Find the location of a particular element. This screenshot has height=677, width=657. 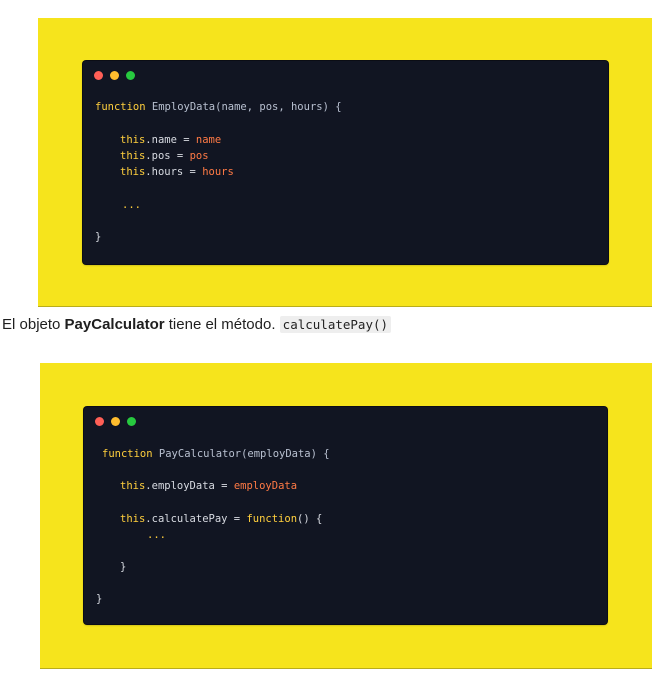

code-line-assign: this.hours = hours is located at coordinates (177, 172).